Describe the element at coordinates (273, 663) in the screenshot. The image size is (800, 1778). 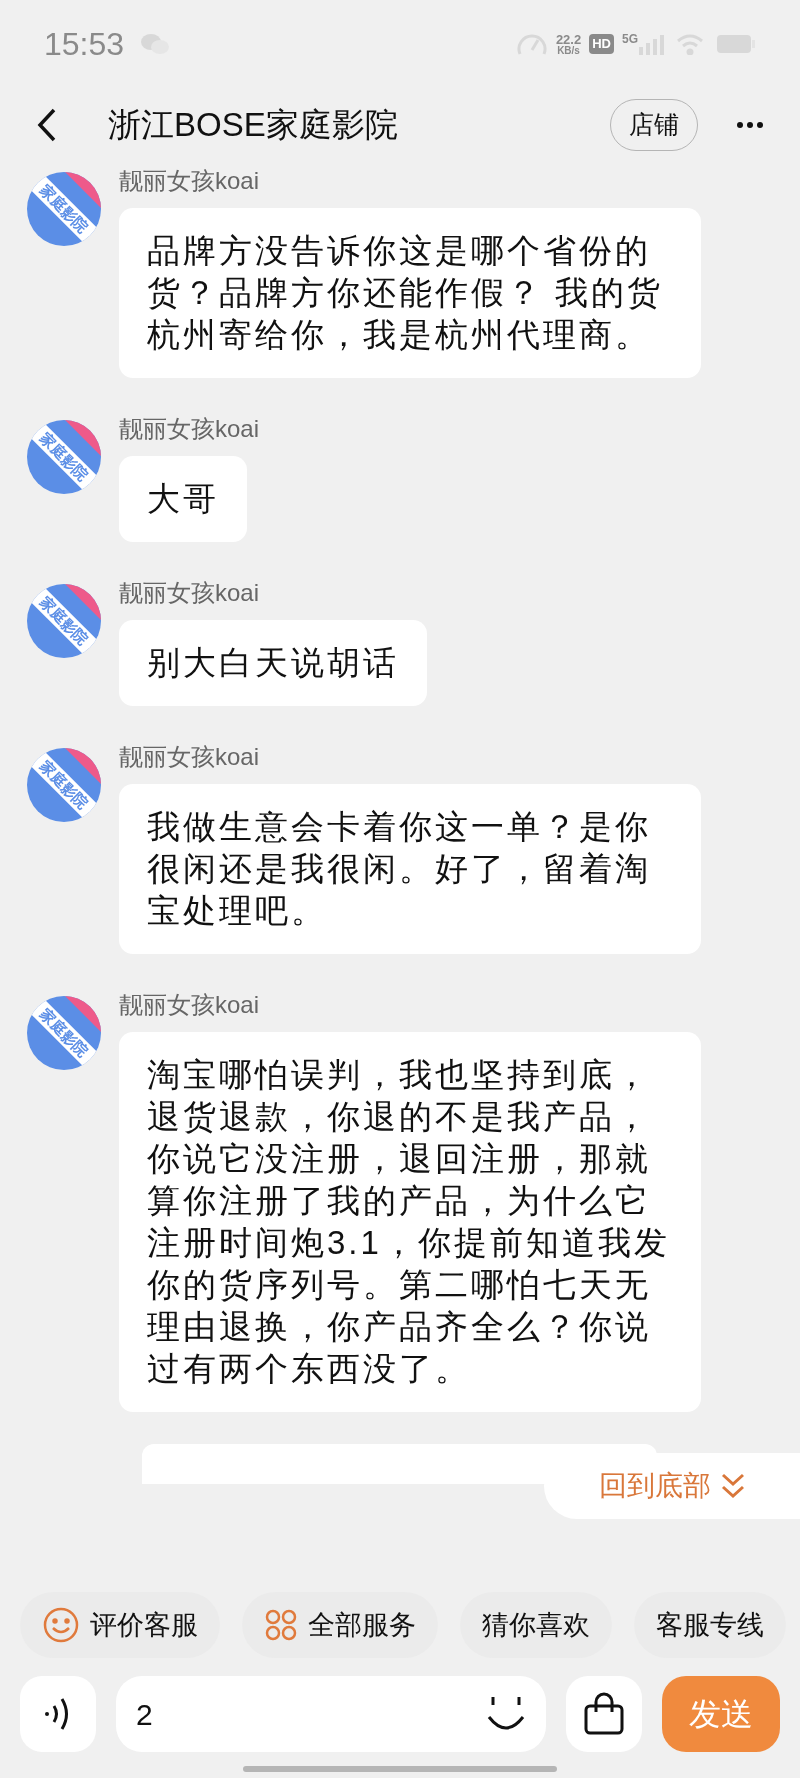
I see `message-bubble: 别大白天说胡话` at that location.